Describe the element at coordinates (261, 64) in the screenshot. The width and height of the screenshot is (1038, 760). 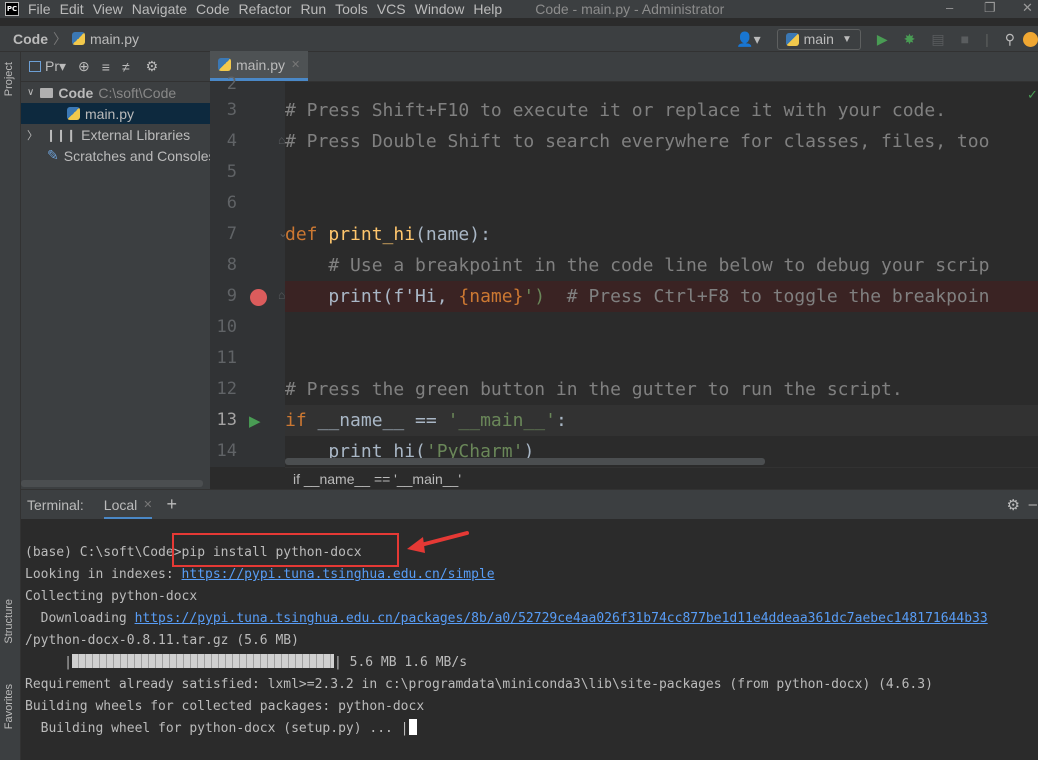
I see `tab-label: main.py` at that location.